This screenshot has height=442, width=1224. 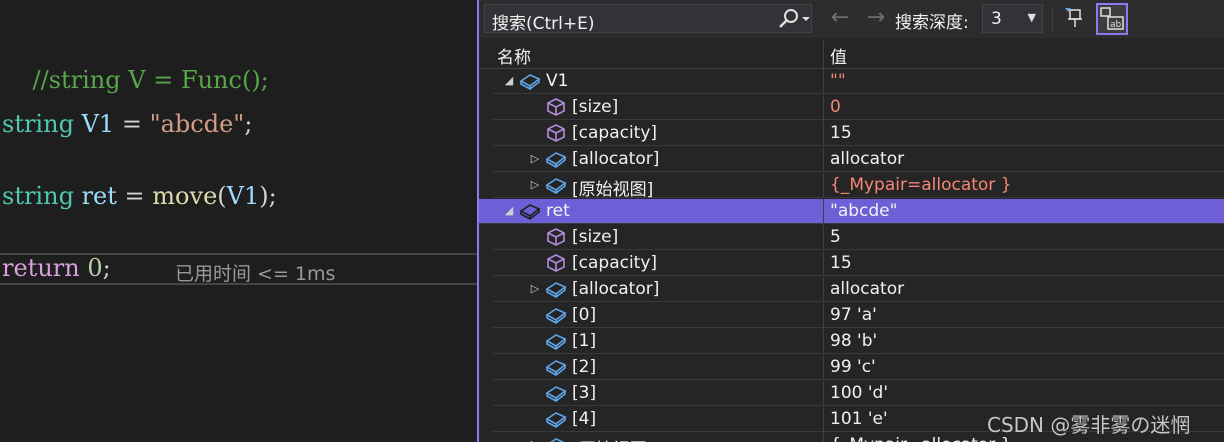 What do you see at coordinates (1089, 425) in the screenshot?
I see `watermark: CSDN @雾非雾の迷惘` at bounding box center [1089, 425].